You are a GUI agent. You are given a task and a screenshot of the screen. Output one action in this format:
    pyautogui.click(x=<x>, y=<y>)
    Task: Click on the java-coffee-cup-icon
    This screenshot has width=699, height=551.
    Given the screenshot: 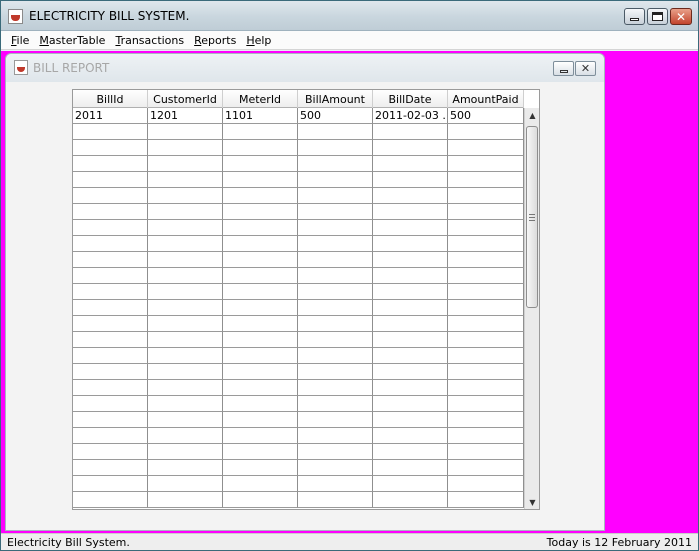 What is the action you would take?
    pyautogui.click(x=15, y=16)
    